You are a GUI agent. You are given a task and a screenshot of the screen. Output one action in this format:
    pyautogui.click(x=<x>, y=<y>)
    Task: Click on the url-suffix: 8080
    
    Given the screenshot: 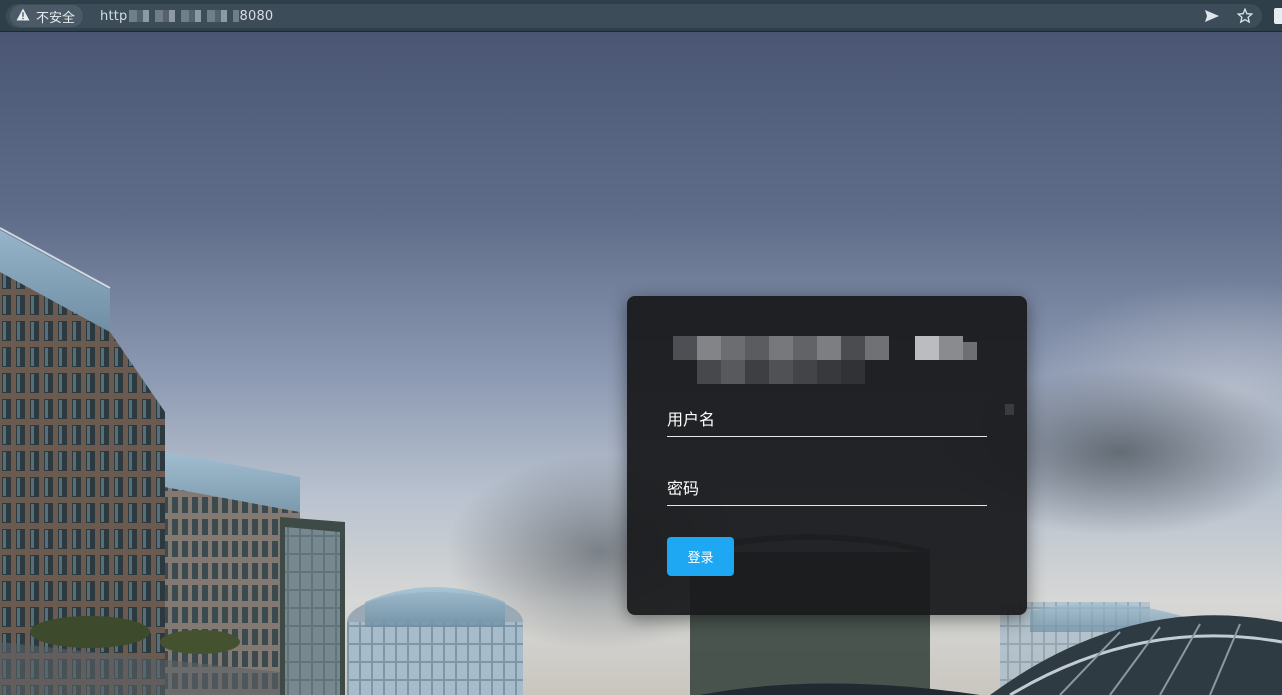 What is the action you would take?
    pyautogui.click(x=256, y=16)
    